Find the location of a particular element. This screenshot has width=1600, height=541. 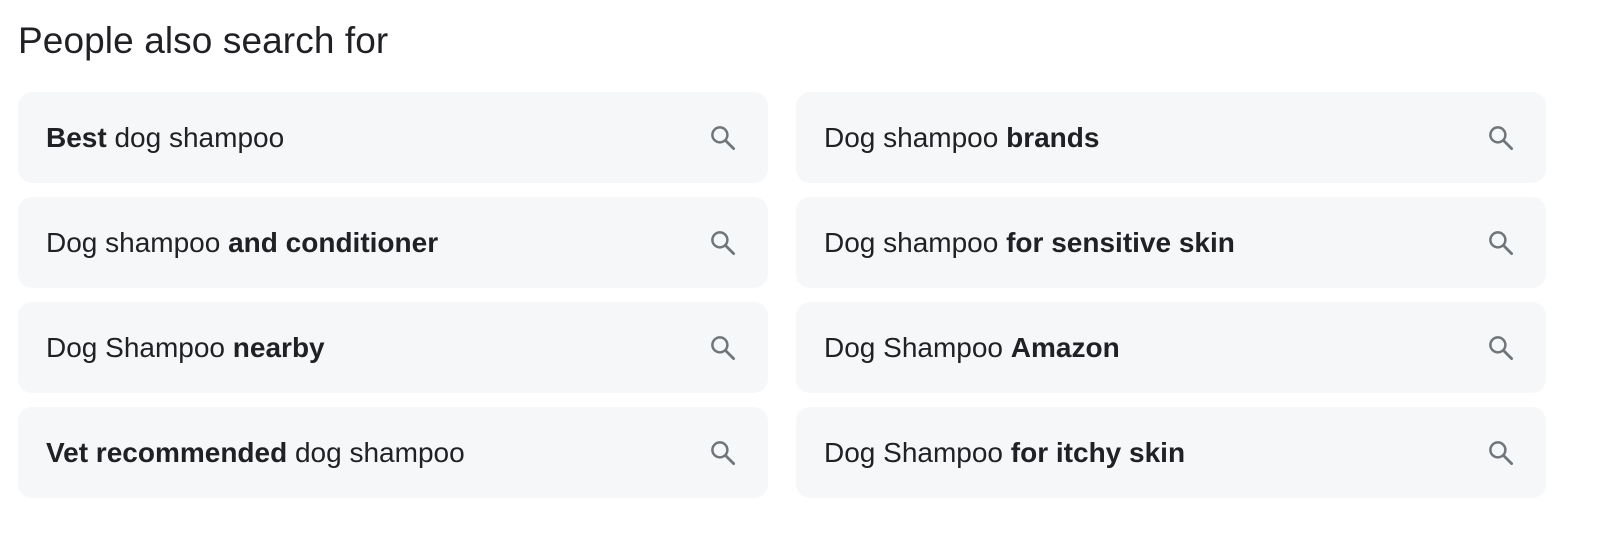

related-search-chip: Best dog shampoo is located at coordinates (393, 137).